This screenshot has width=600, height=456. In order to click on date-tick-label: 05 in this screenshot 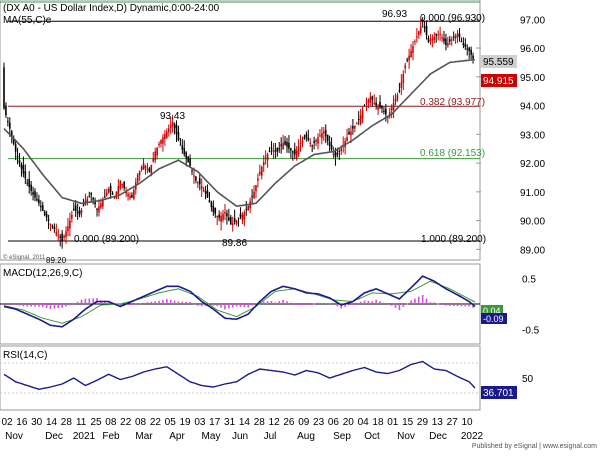, I will do `click(171, 422)`.